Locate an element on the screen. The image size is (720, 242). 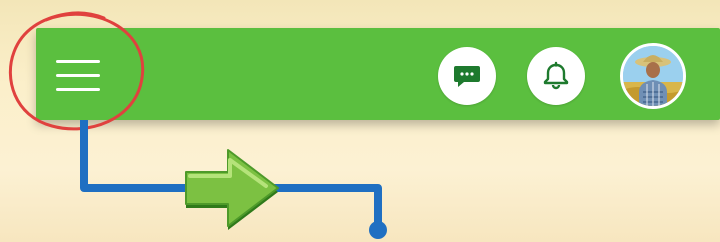
notifications-button is located at coordinates (556, 76).